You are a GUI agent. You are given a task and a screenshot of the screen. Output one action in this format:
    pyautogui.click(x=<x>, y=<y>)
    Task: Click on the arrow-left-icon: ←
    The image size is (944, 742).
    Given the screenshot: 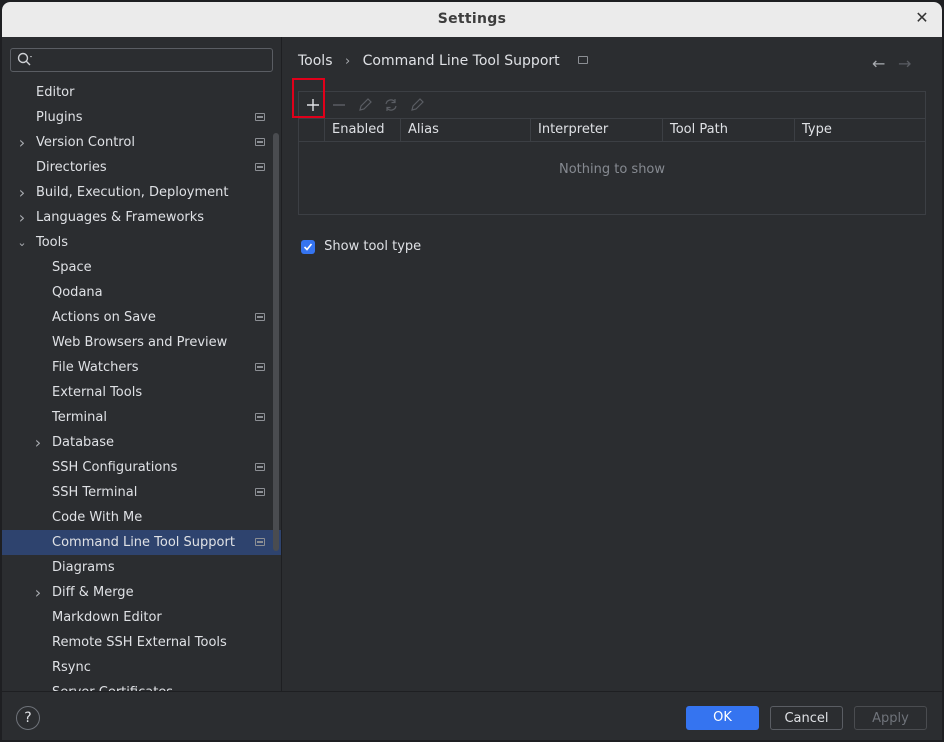 What is the action you would take?
    pyautogui.click(x=878, y=63)
    